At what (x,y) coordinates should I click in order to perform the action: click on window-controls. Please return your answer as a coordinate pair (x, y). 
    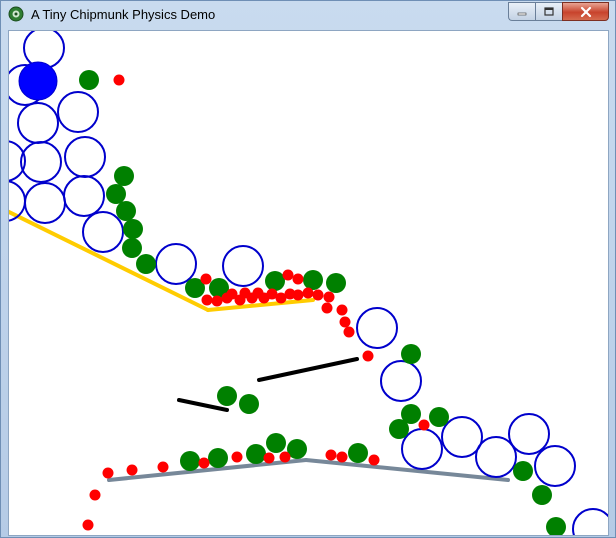
    Looking at the image, I should click on (558, 12).